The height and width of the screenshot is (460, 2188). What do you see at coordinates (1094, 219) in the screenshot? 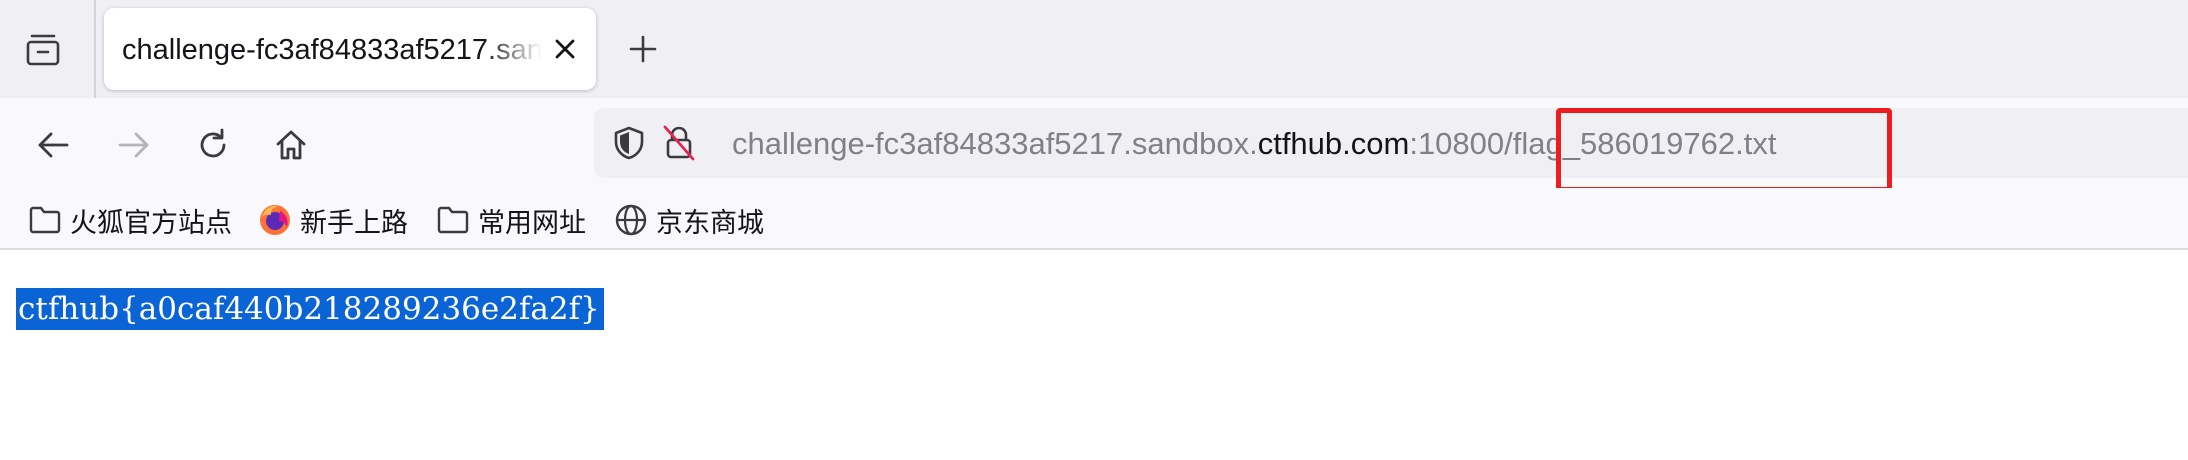
I see `bookmarks-toolbar: 火狐官方站点 新手上路 常用网址 京东商城` at bounding box center [1094, 219].